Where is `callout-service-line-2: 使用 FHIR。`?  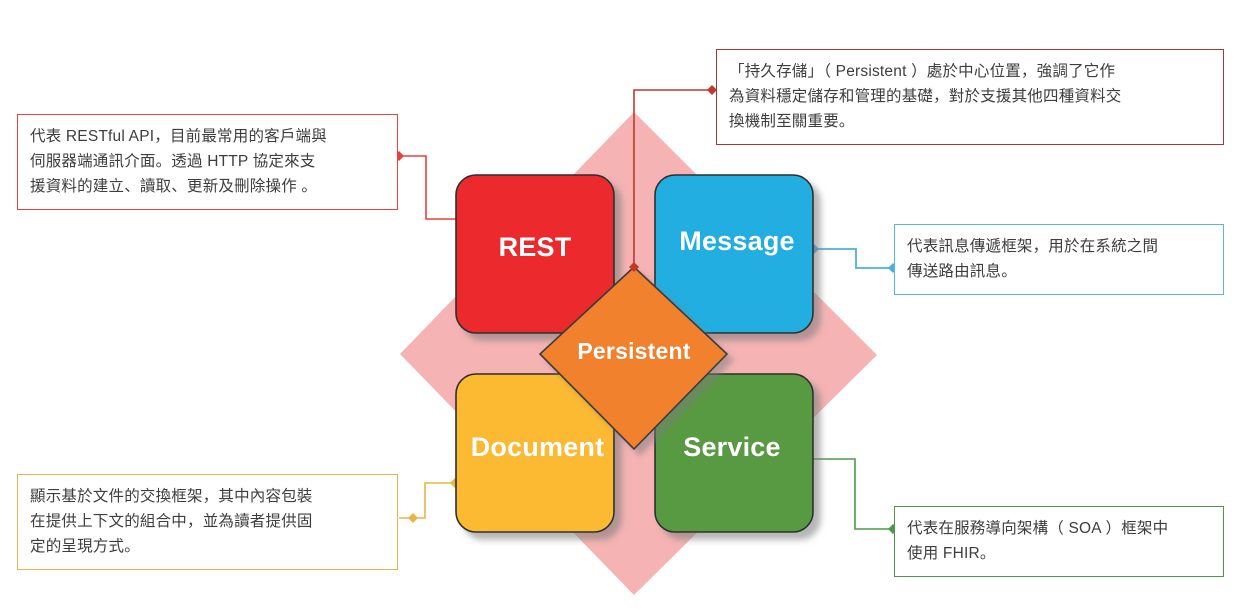 callout-service-line-2: 使用 FHIR。 is located at coordinates (951, 554).